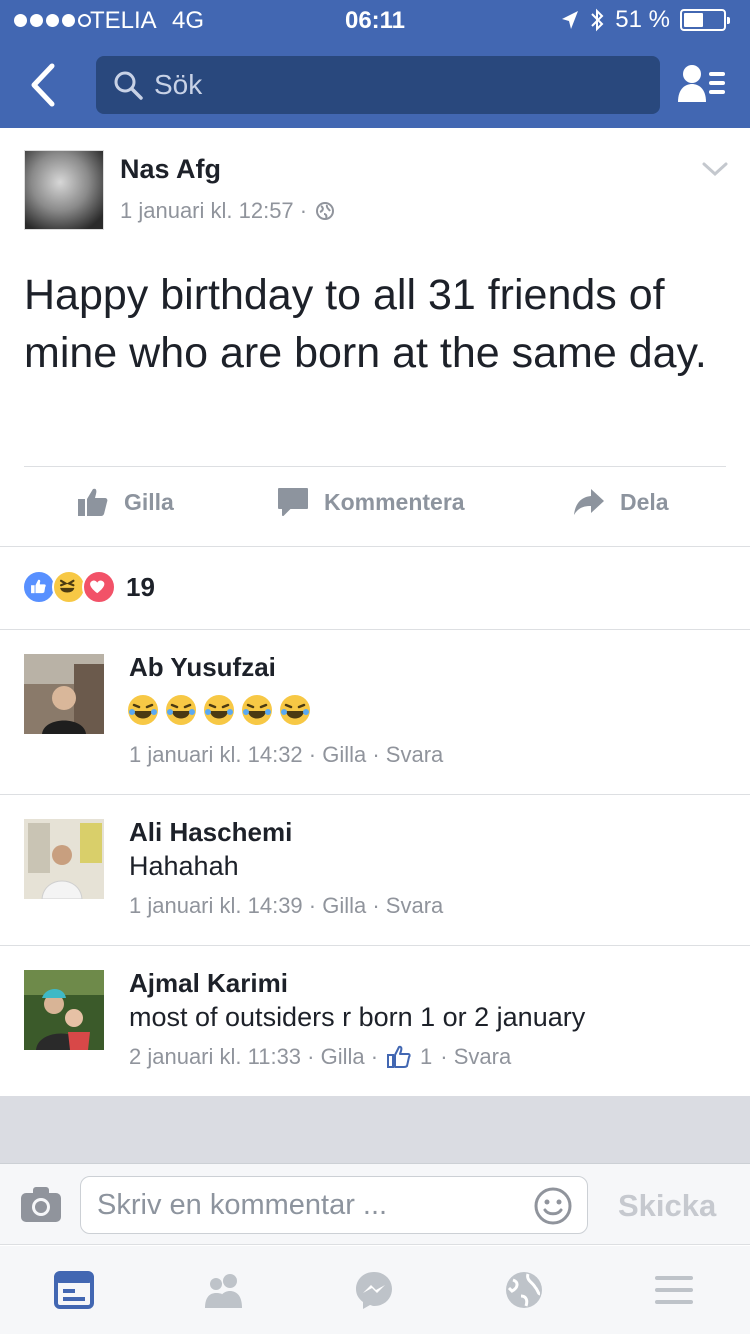 Image resolution: width=750 pixels, height=1334 pixels. I want to click on battery-icon, so click(705, 20).